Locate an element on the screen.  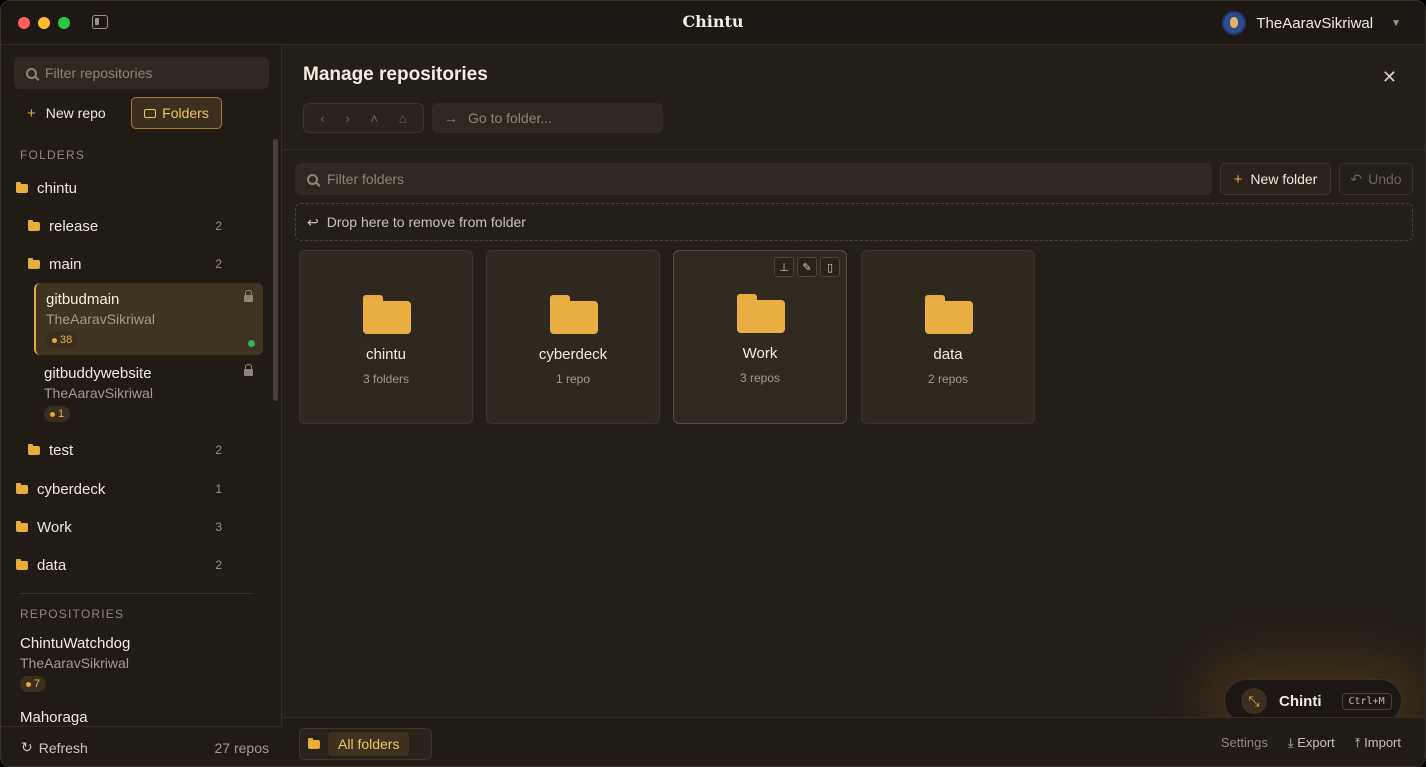
tile-subtitle: 1 repo is located at coordinates (573, 379).